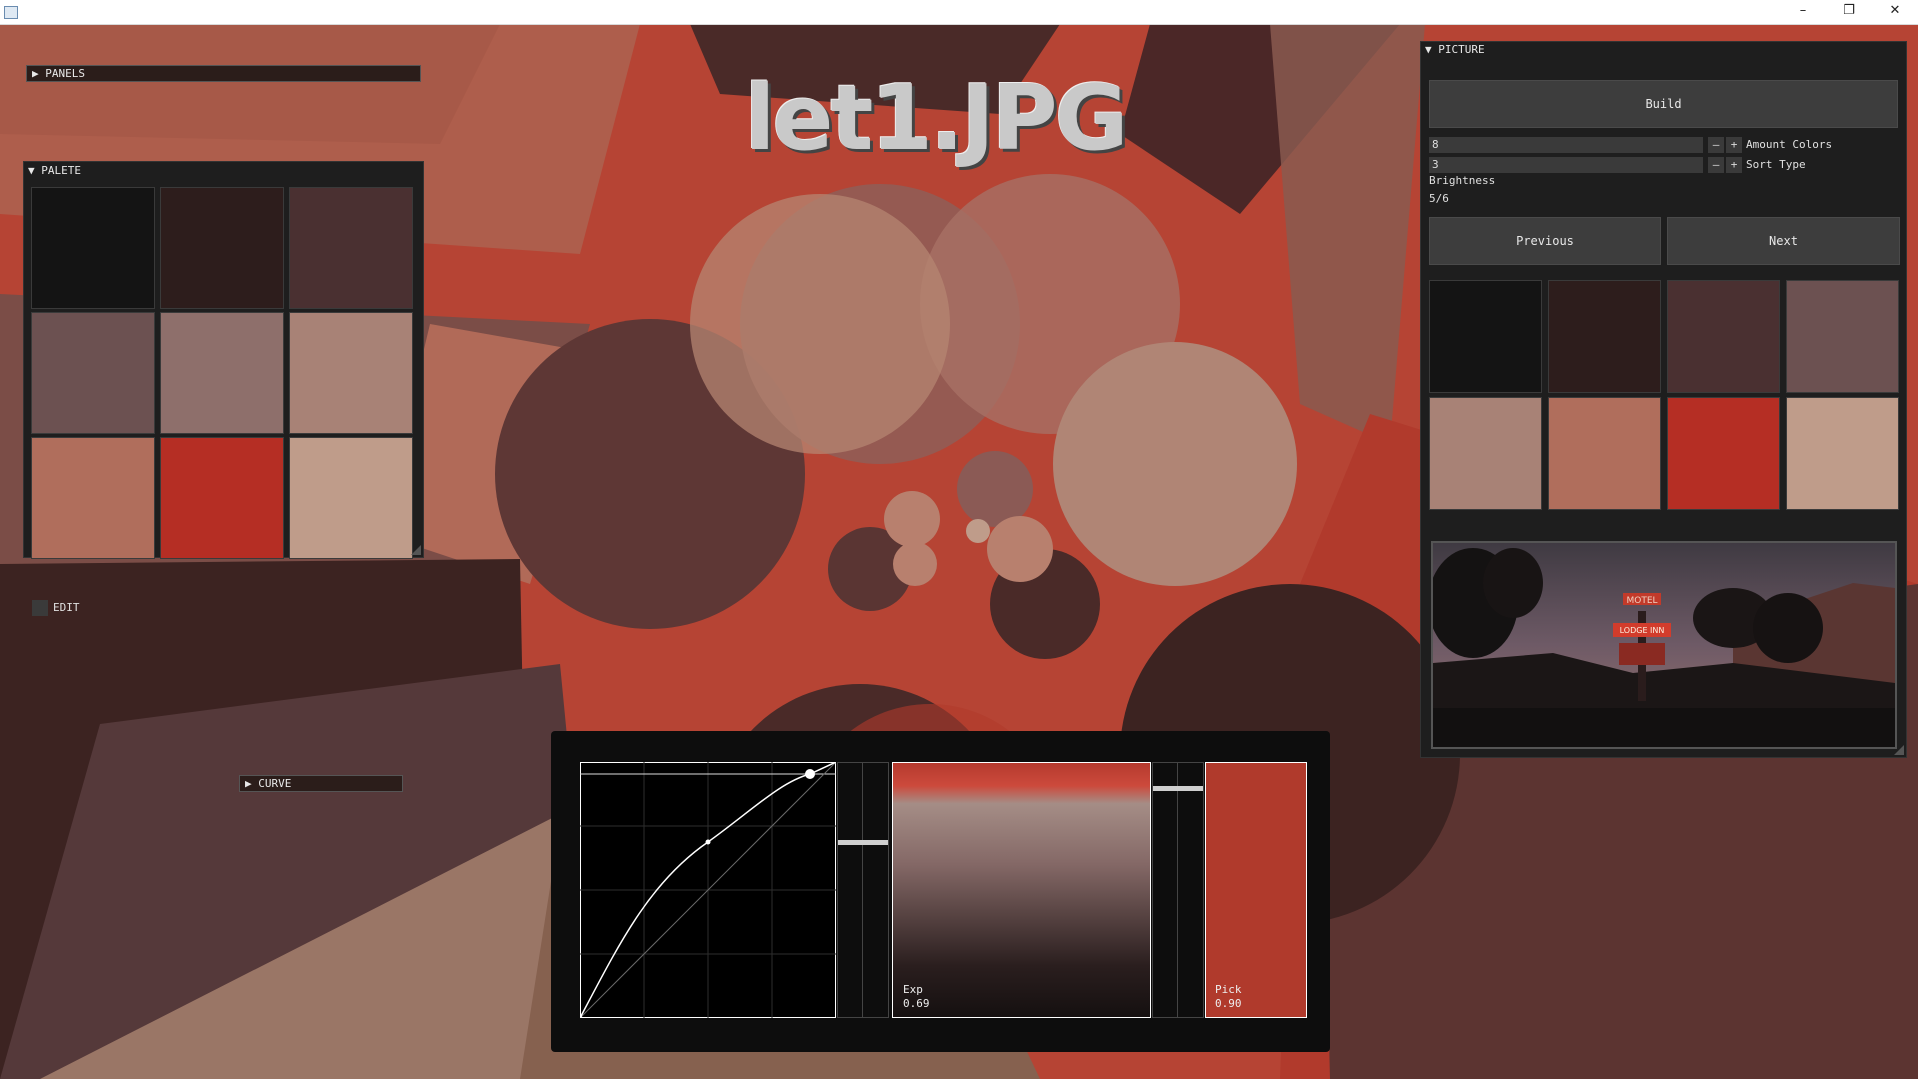 This screenshot has width=1918, height=1079. Describe the element at coordinates (1228, 1003) in the screenshot. I see `pick-value: 0.90` at that location.